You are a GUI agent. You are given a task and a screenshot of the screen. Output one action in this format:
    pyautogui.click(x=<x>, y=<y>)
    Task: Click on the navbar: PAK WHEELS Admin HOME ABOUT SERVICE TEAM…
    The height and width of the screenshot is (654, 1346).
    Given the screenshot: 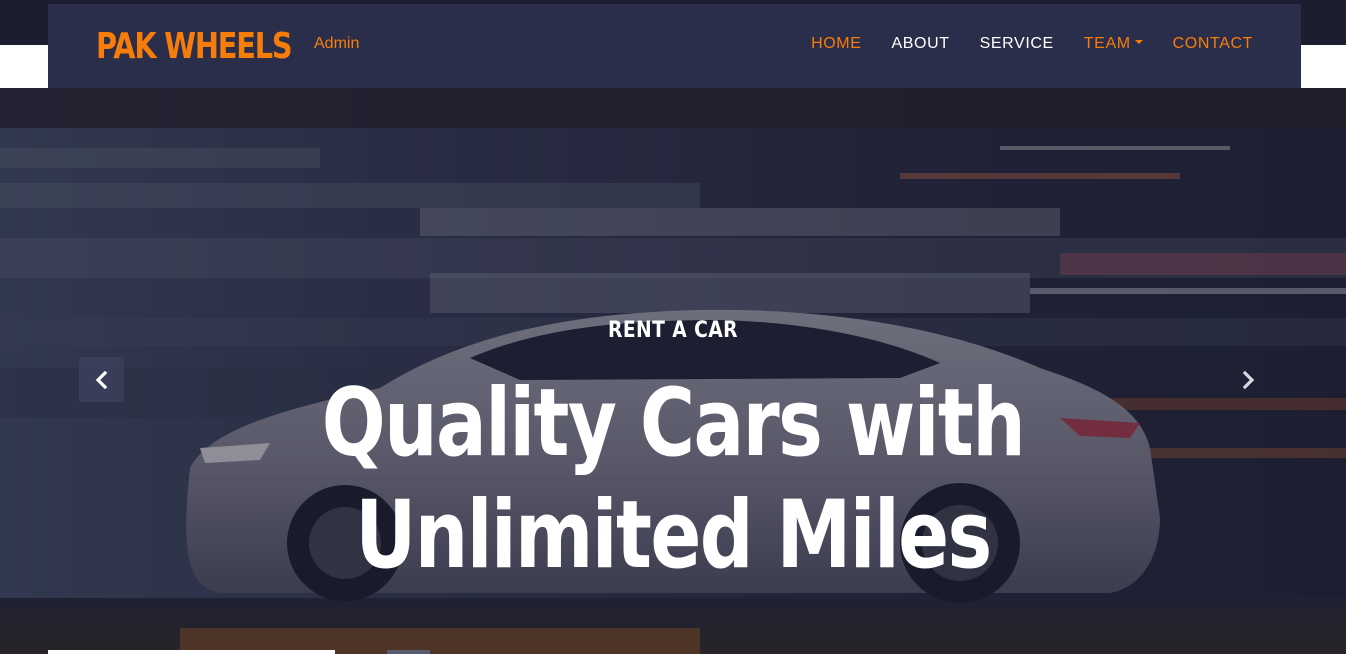 What is the action you would take?
    pyautogui.click(x=674, y=46)
    